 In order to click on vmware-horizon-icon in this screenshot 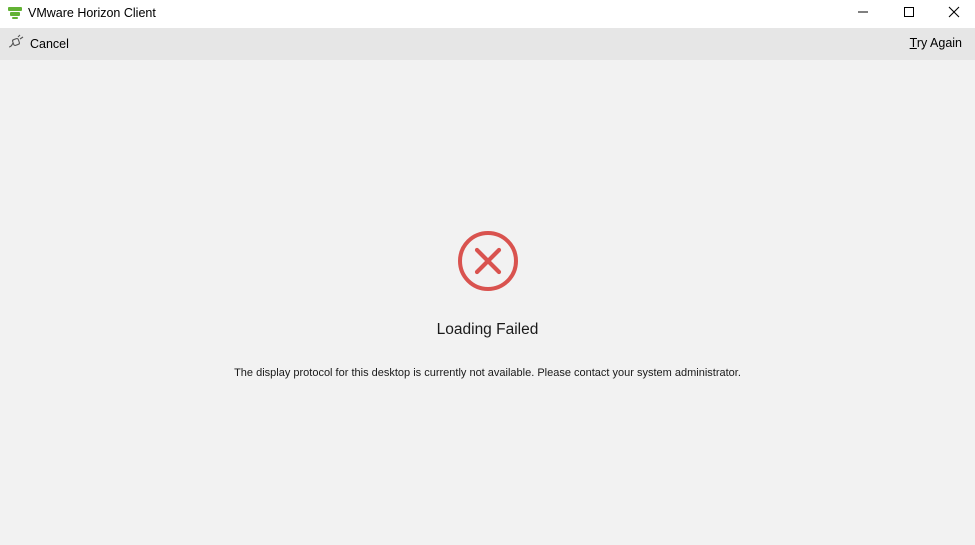, I will do `click(15, 13)`.